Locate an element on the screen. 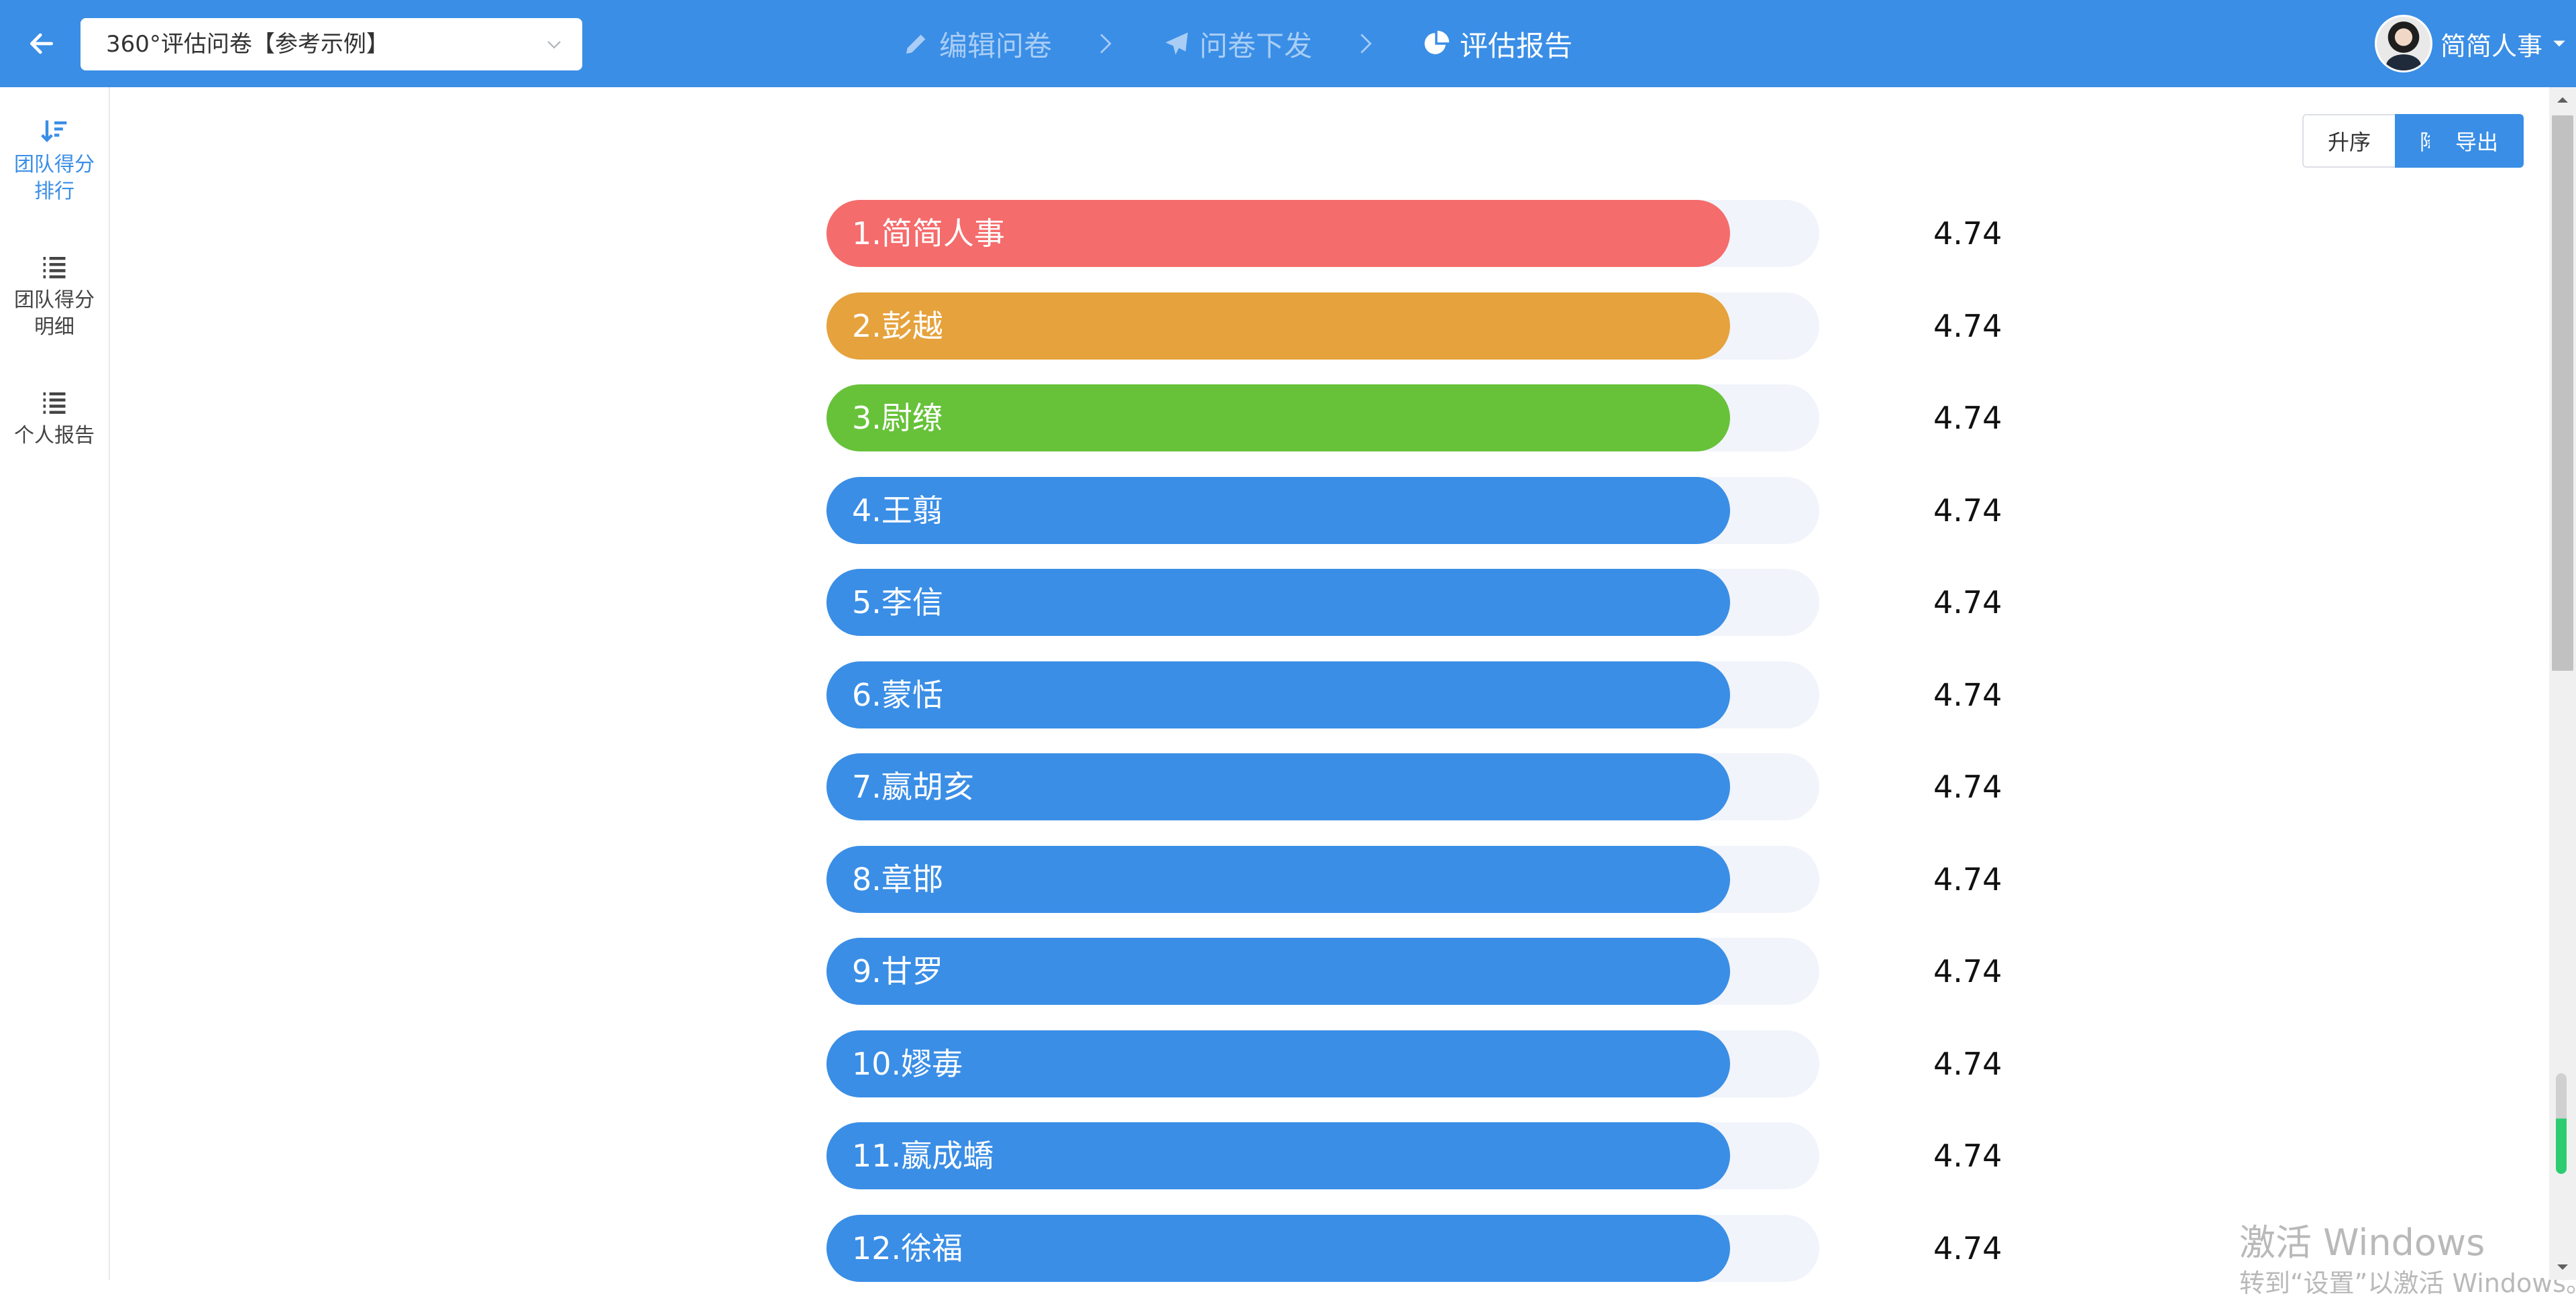  ranking-bar-track: 11.嬴成蟜 is located at coordinates (1322, 1156).